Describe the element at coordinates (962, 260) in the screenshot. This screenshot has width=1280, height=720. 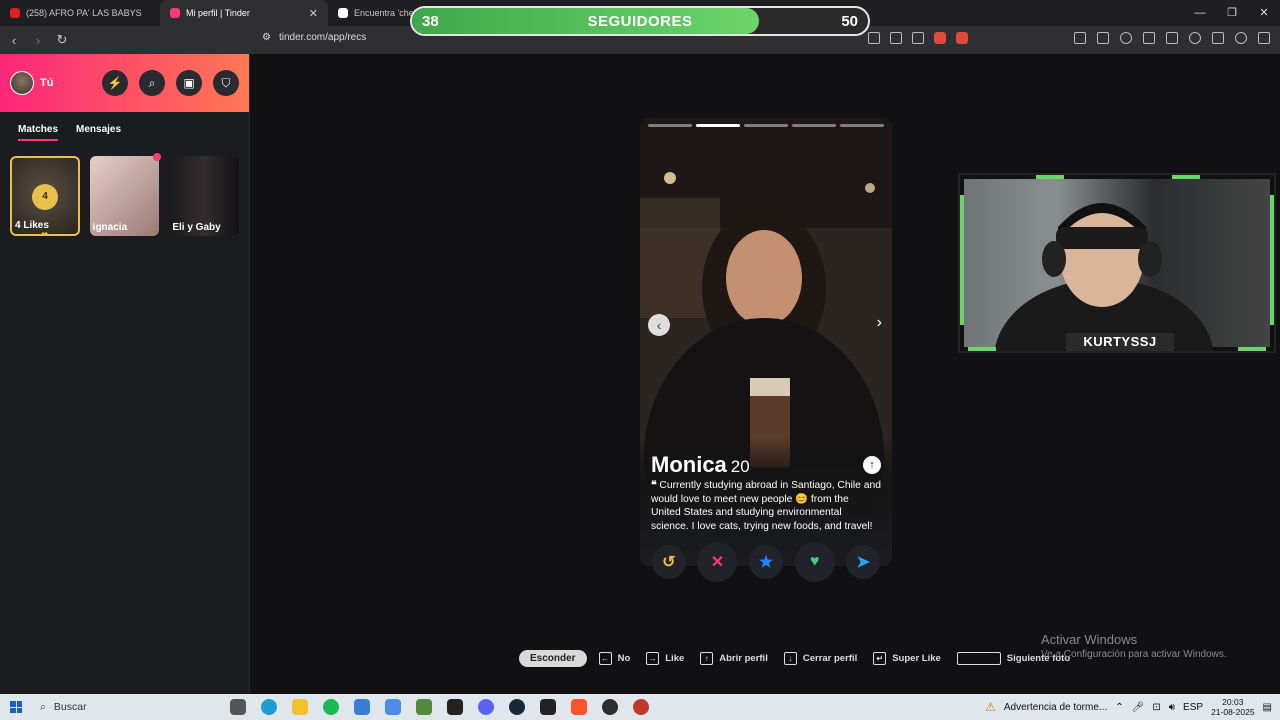
I see `frame-accent-left` at that location.